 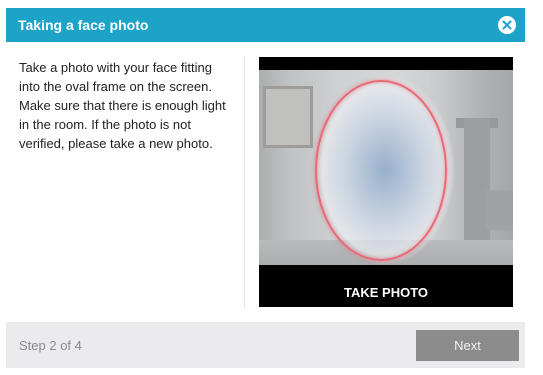 I want to click on dialog-header: Taking a face photo, so click(x=265, y=25).